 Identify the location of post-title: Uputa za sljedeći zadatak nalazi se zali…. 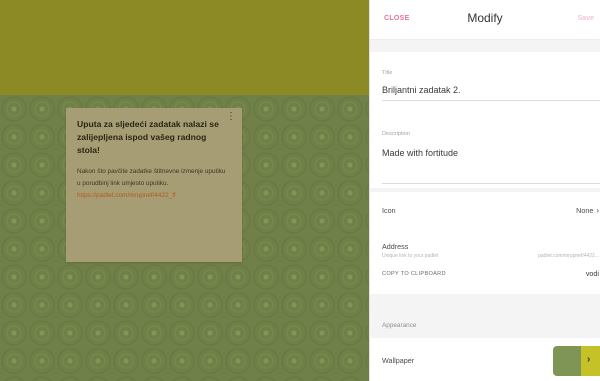
(148, 137).